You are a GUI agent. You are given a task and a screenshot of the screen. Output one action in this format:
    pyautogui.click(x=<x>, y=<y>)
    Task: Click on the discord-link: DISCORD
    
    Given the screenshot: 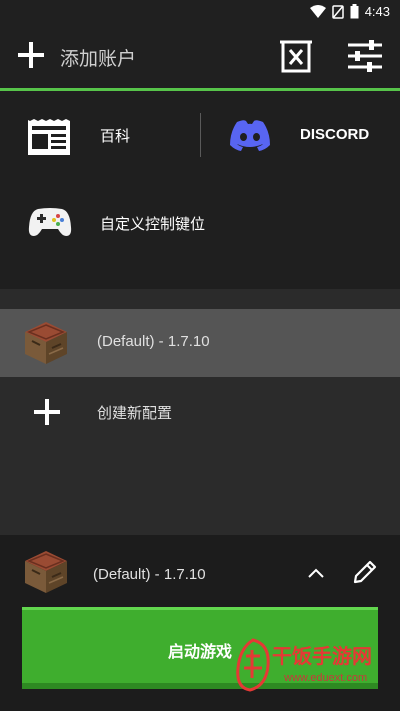 What is the action you would take?
    pyautogui.click(x=334, y=134)
    